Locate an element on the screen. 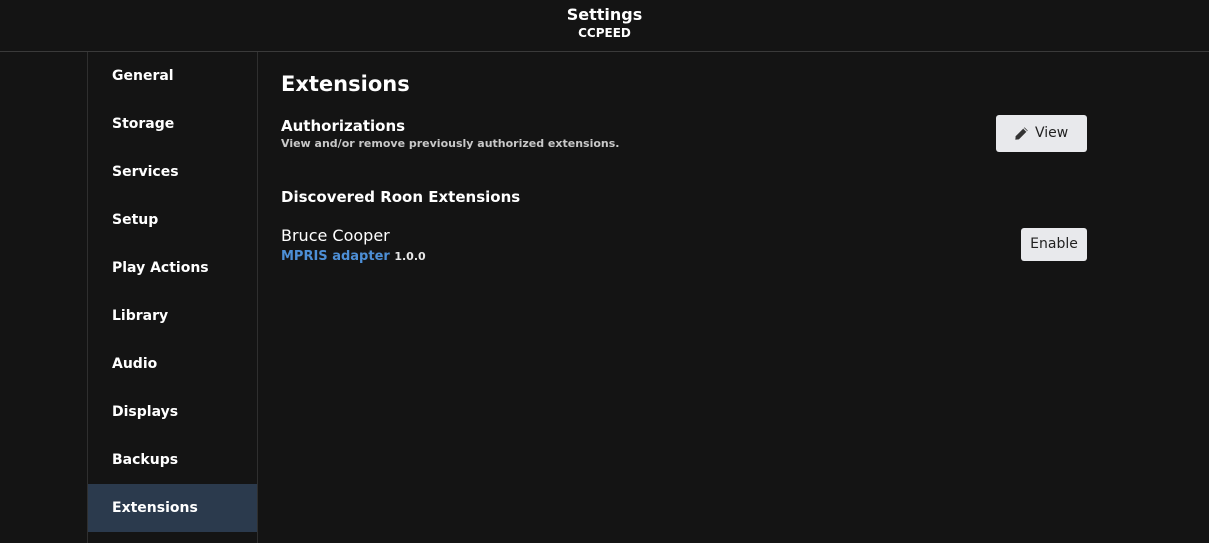  view-button-label: View is located at coordinates (1052, 133).